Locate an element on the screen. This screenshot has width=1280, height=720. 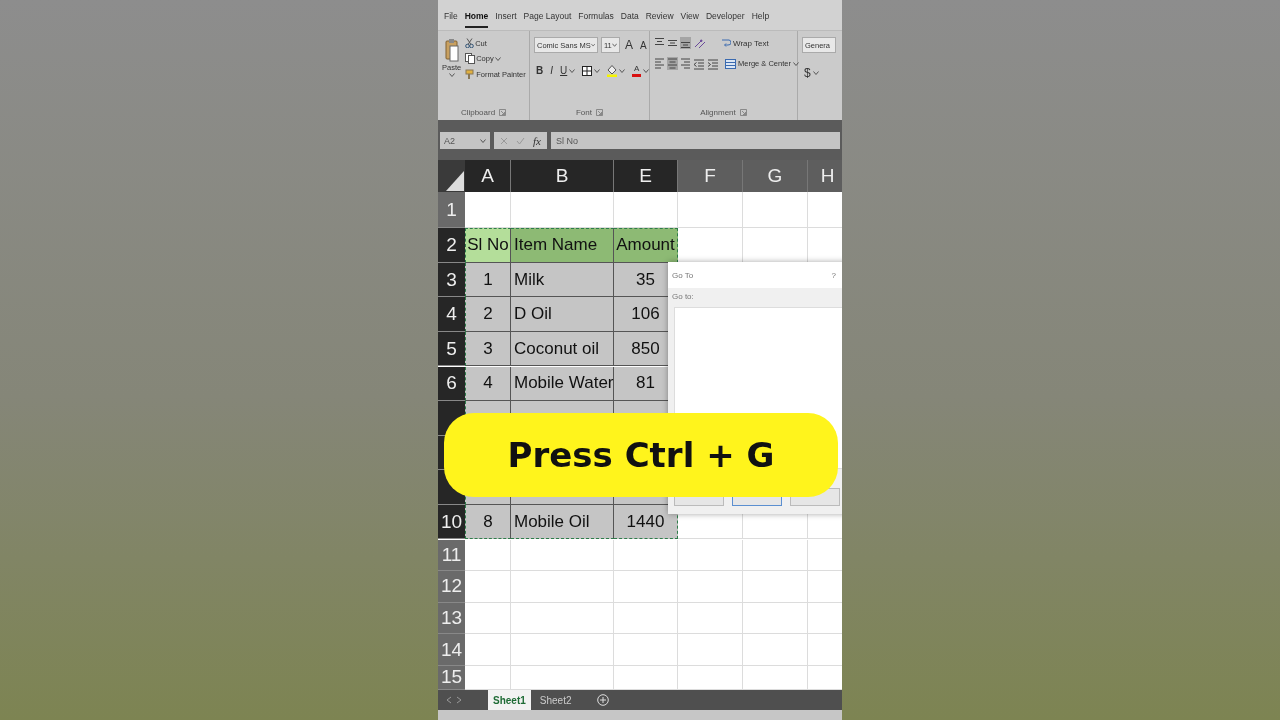
align-right-icon is located at coordinates (685, 63).